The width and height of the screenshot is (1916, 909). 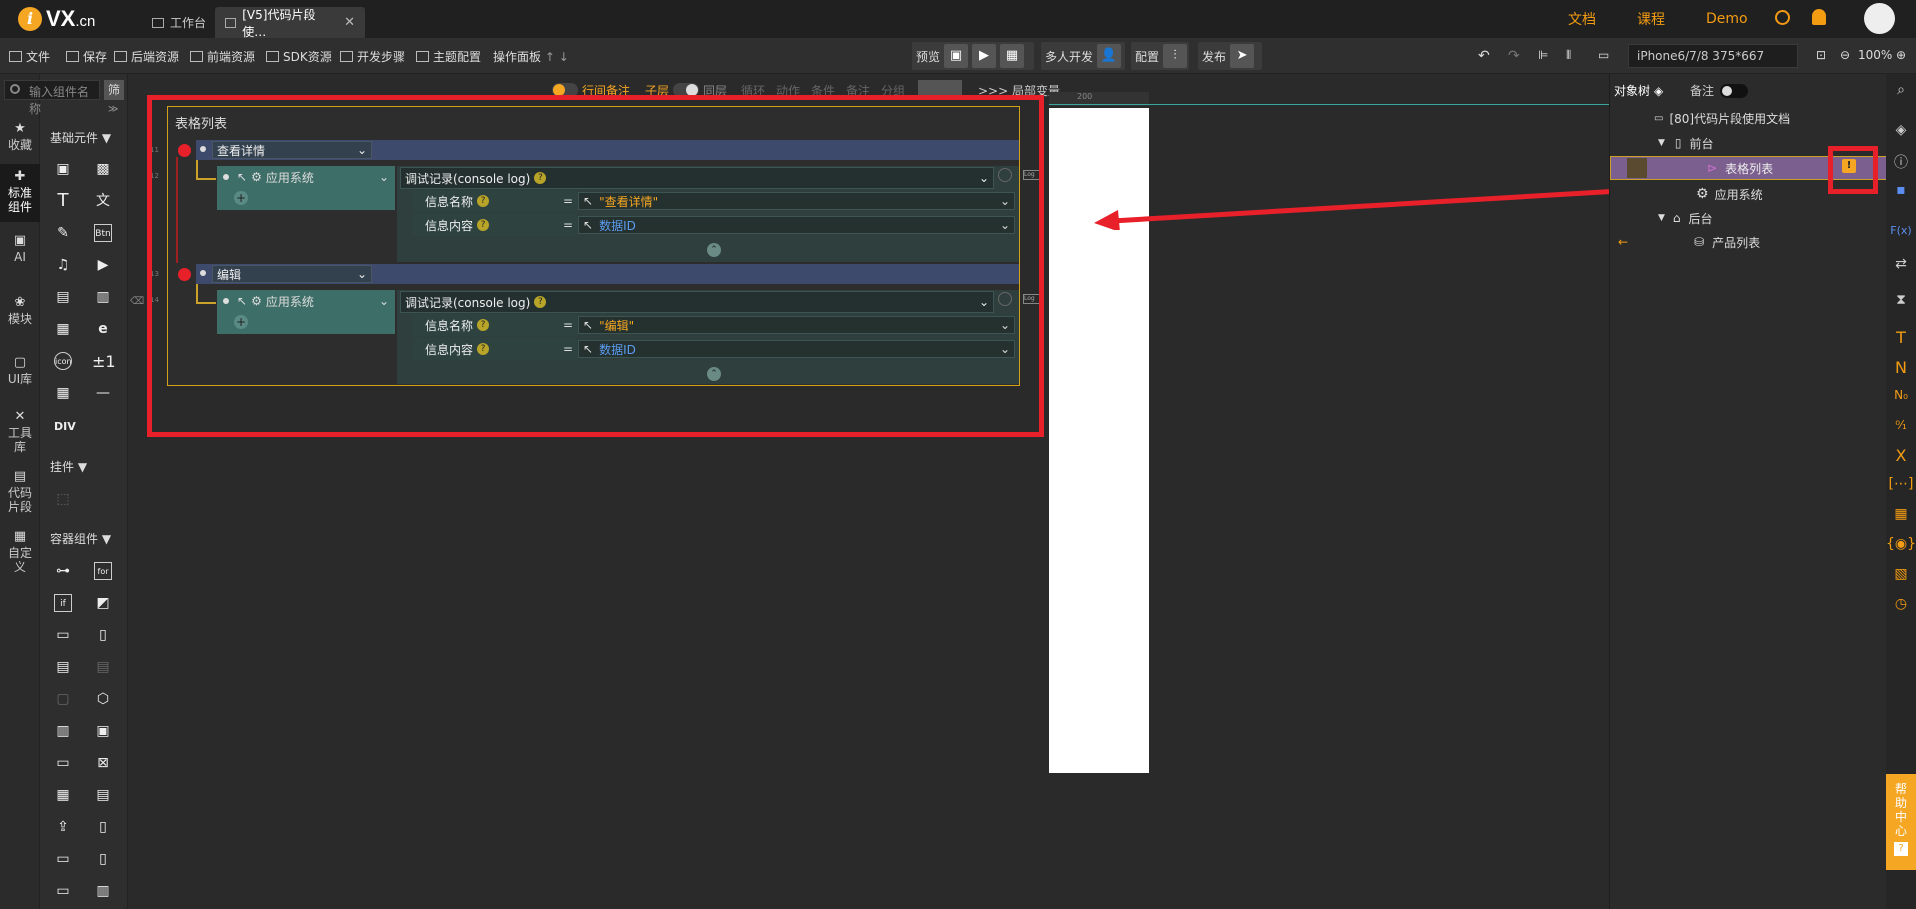 I want to click on nav-ai: ▣ AI, so click(x=20, y=252).